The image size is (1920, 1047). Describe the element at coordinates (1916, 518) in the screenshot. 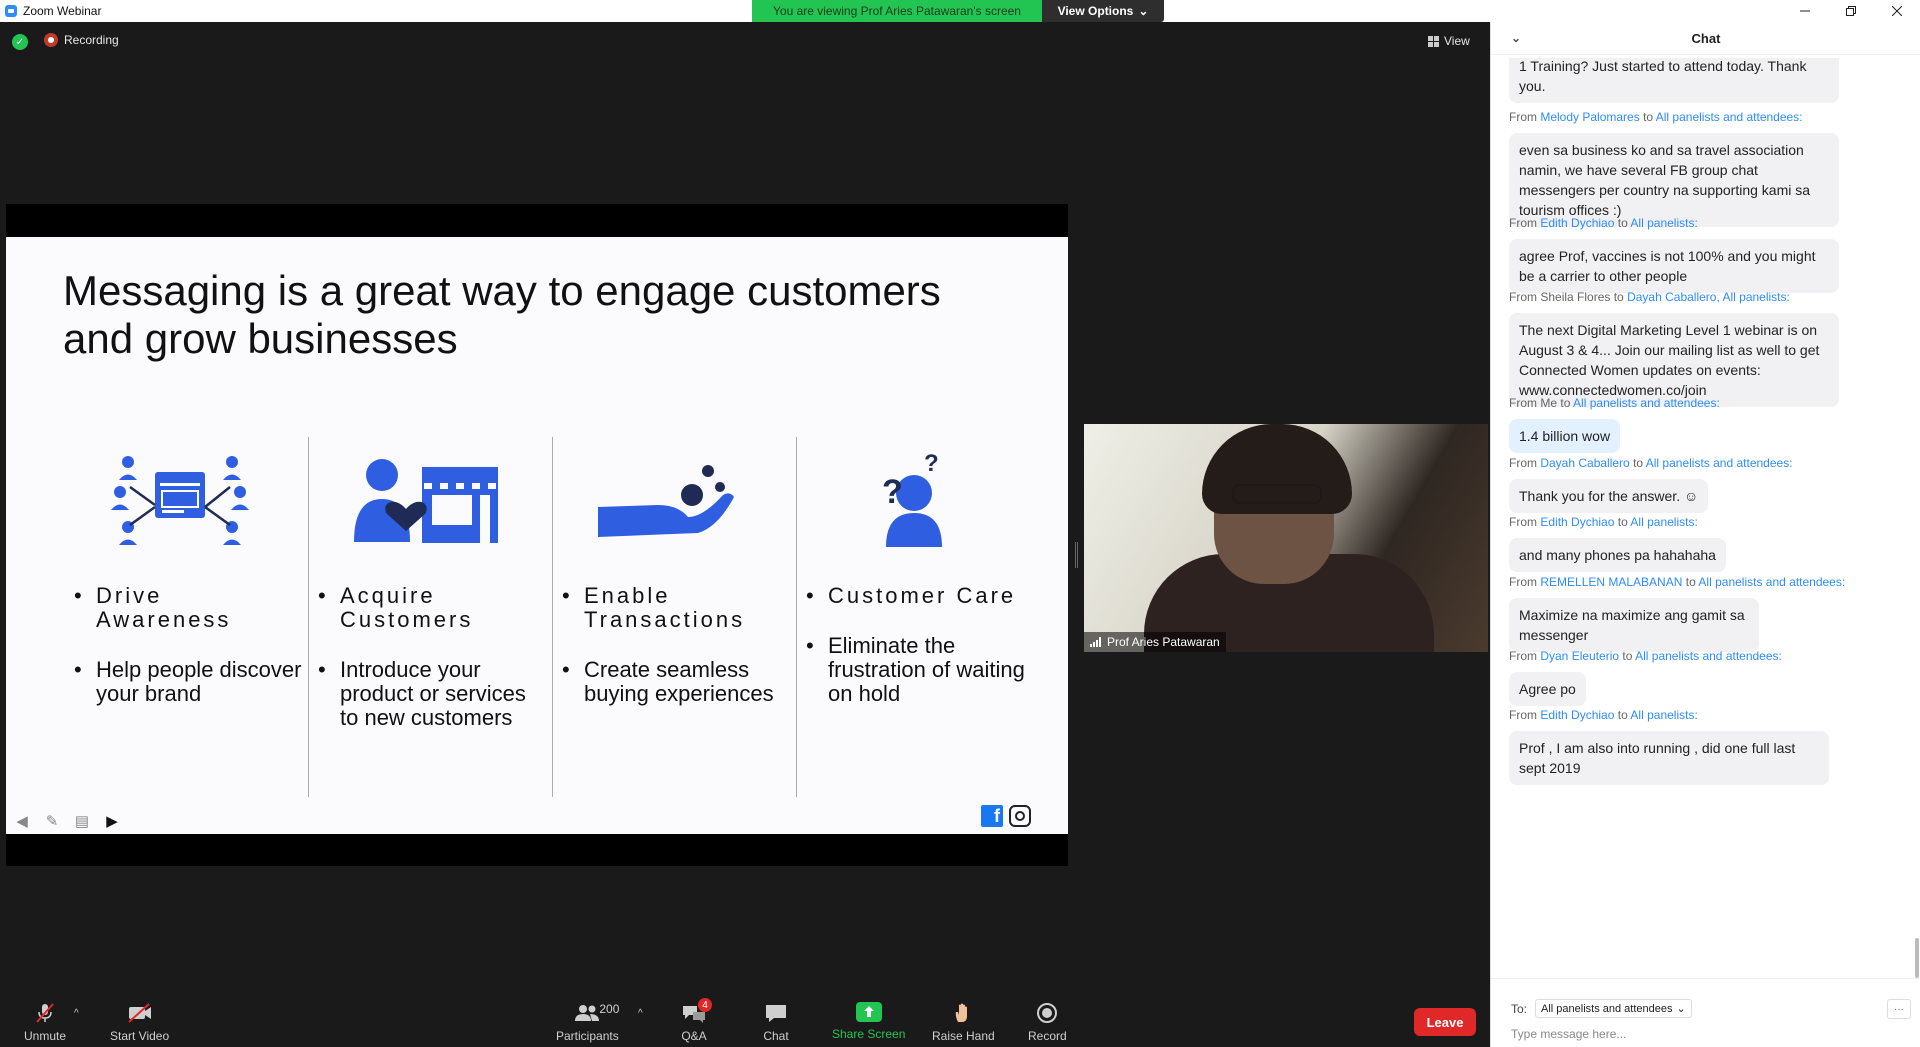

I see `chat-scrollbar` at that location.